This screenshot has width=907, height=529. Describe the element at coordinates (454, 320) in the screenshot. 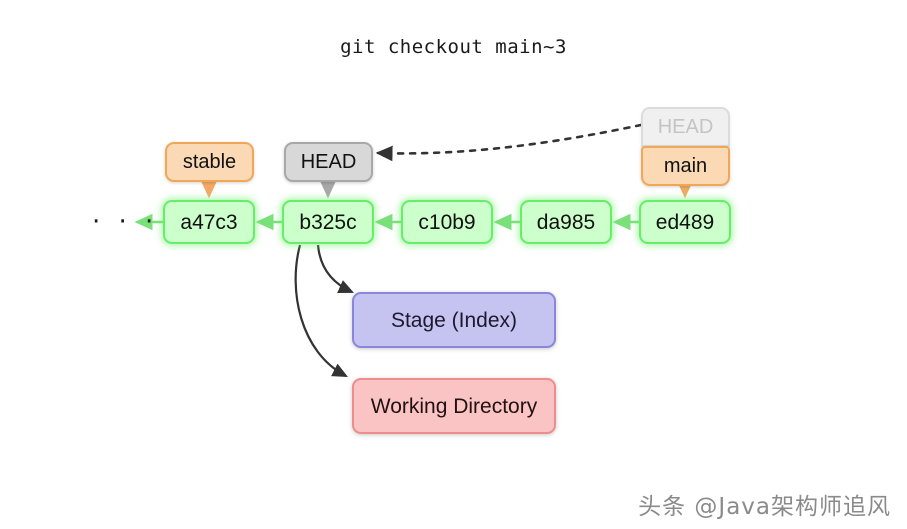

I see `stage-index-box: Stage (Index)` at that location.